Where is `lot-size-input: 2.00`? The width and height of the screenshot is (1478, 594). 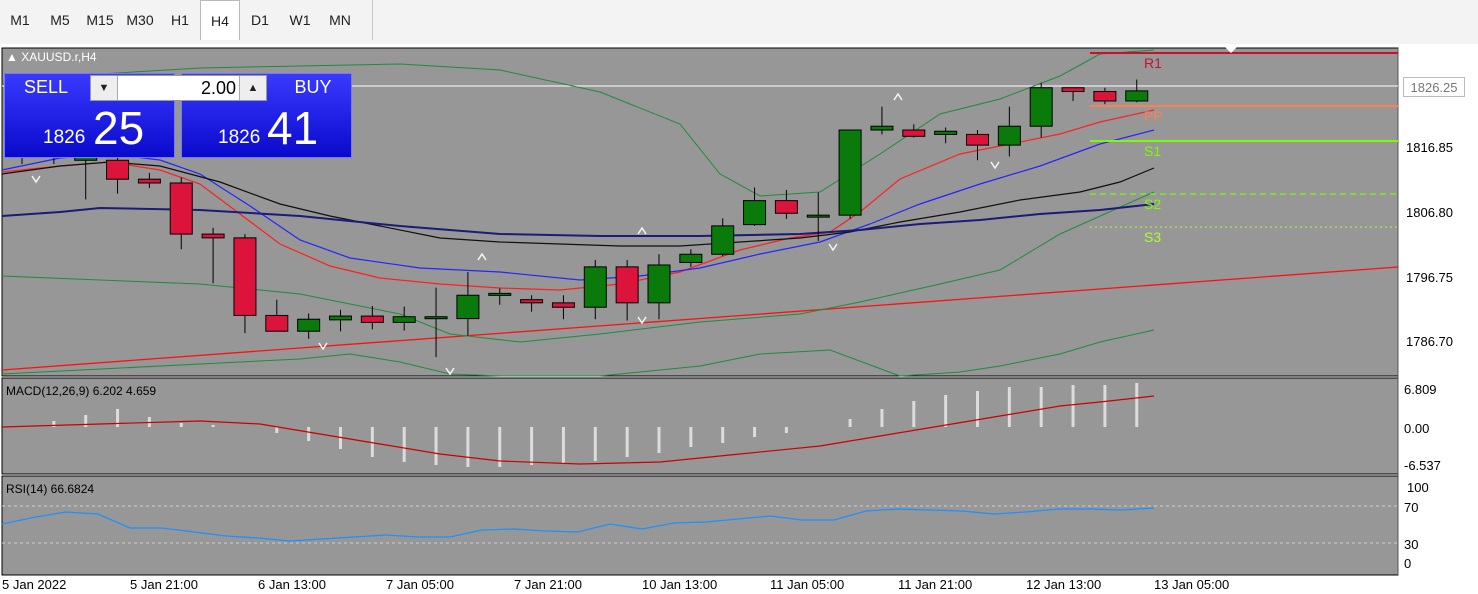 lot-size-input: 2.00 is located at coordinates (177, 88).